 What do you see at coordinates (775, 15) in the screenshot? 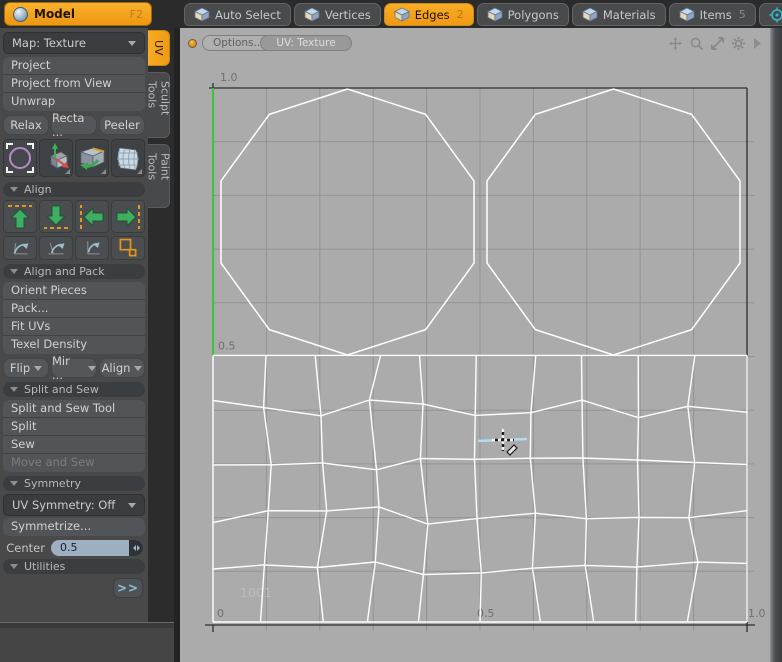
I see `action-center-icon` at bounding box center [775, 15].